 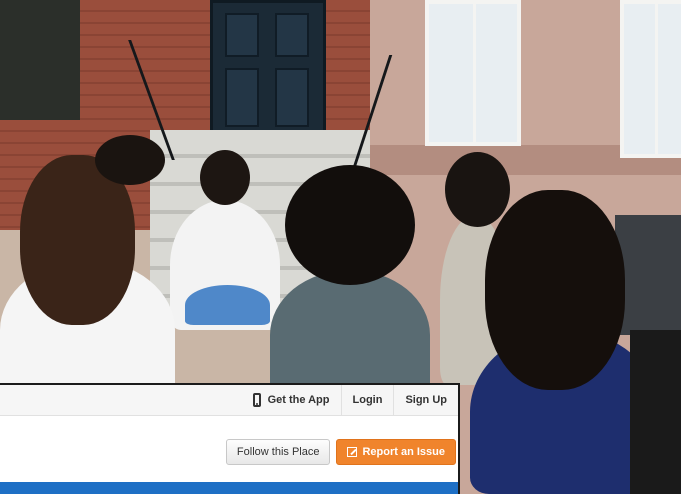 What do you see at coordinates (298, 400) in the screenshot?
I see `get-app-label: Get the App` at bounding box center [298, 400].